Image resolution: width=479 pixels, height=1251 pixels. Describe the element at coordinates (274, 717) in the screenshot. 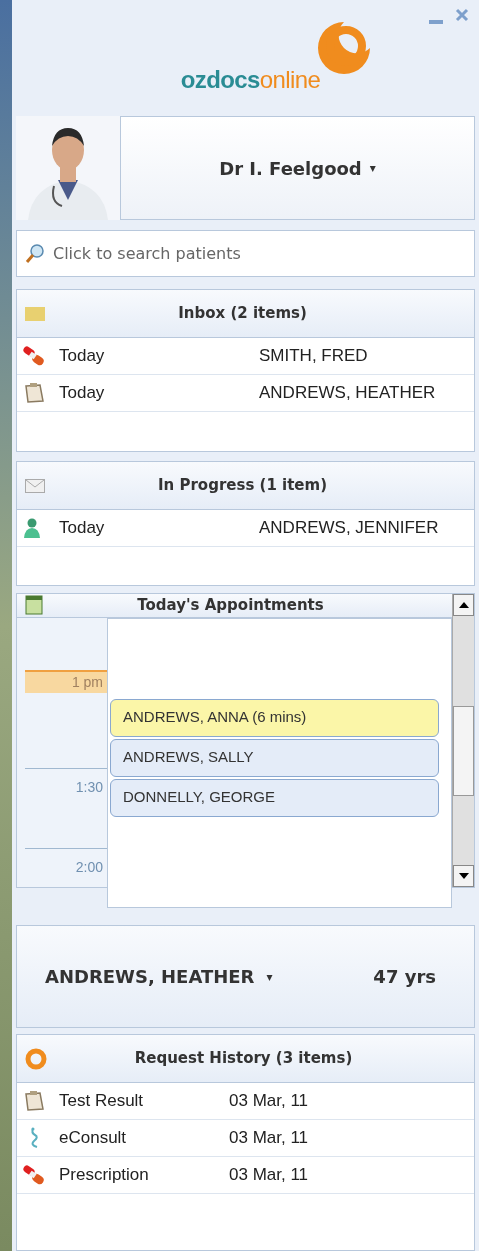

I see `appointment: ANDREWS, ANNA (6 mins)` at that location.